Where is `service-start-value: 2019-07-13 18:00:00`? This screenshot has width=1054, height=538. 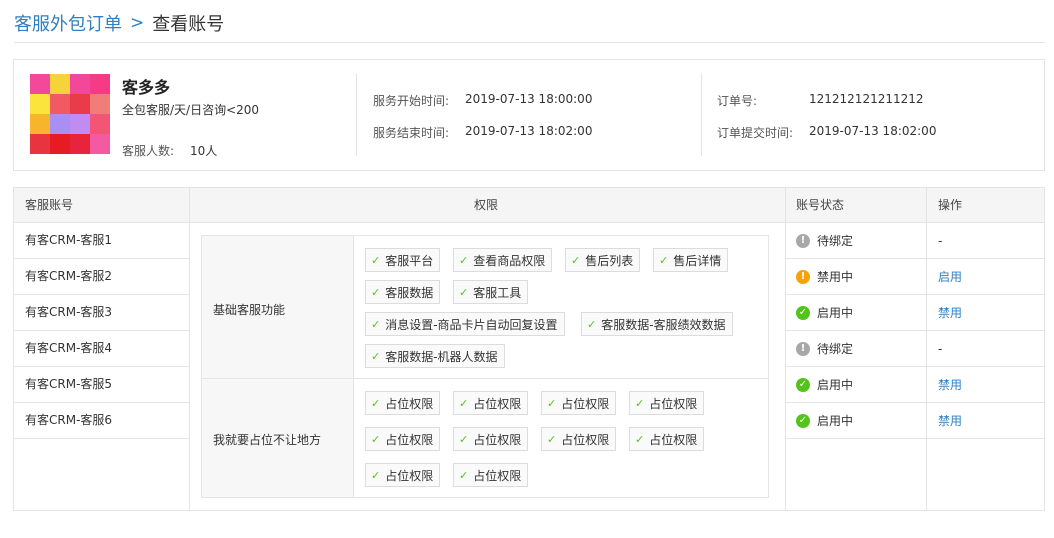
service-start-value: 2019-07-13 18:00:00 is located at coordinates (529, 99).